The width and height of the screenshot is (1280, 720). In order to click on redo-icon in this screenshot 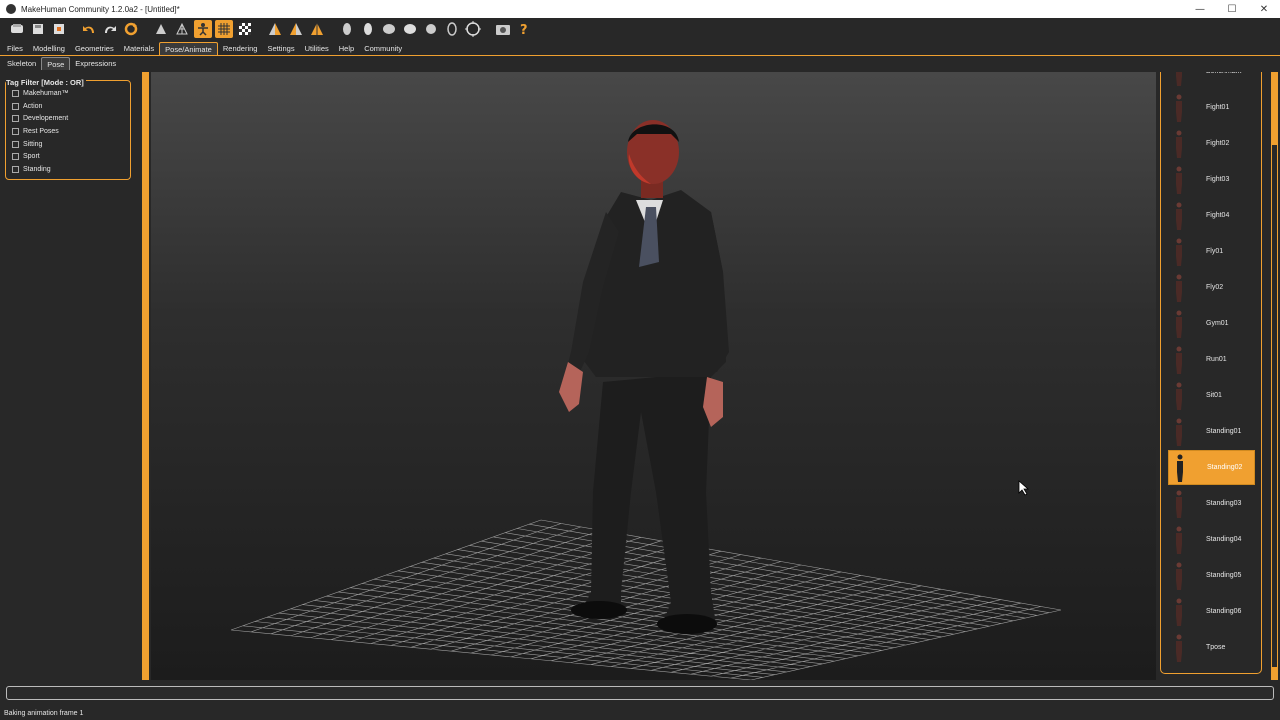, I will do `click(110, 29)`.